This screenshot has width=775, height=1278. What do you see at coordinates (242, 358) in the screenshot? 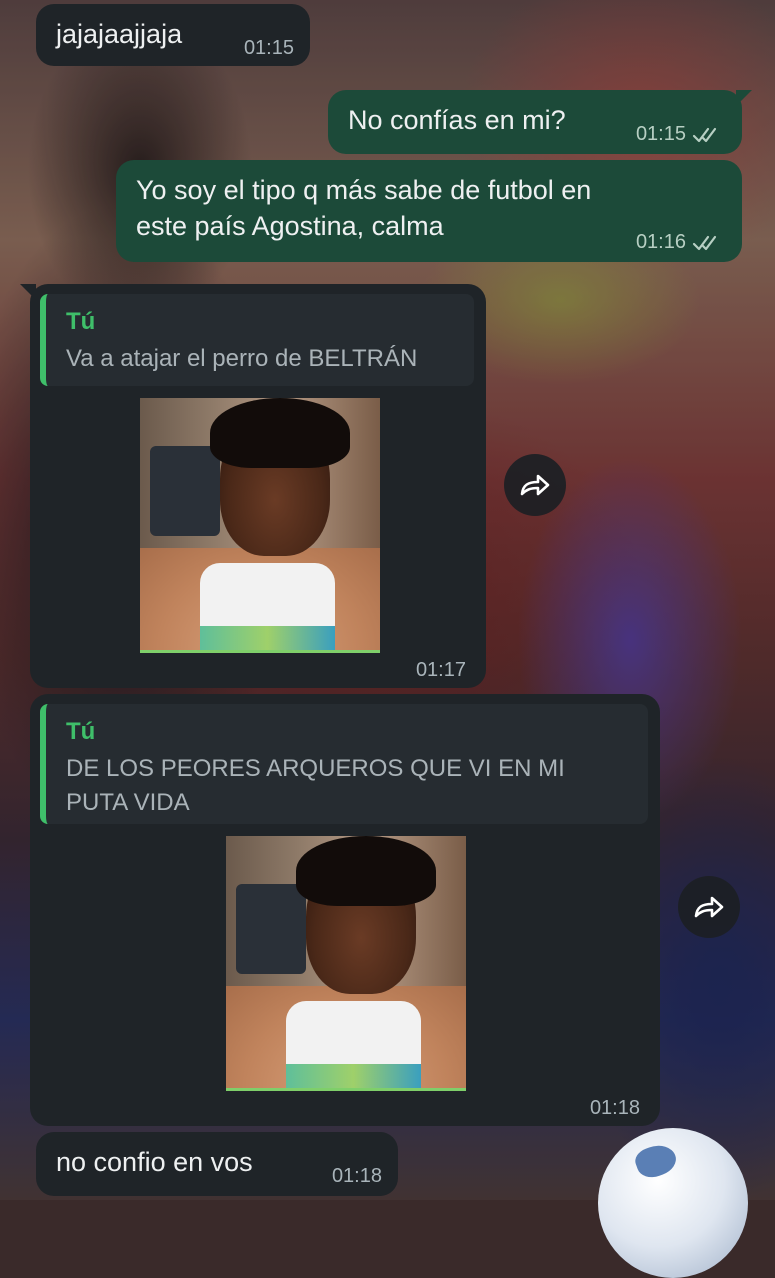
I see `reply-quote-text: Va a atajar el perro de BELTRÁN` at bounding box center [242, 358].